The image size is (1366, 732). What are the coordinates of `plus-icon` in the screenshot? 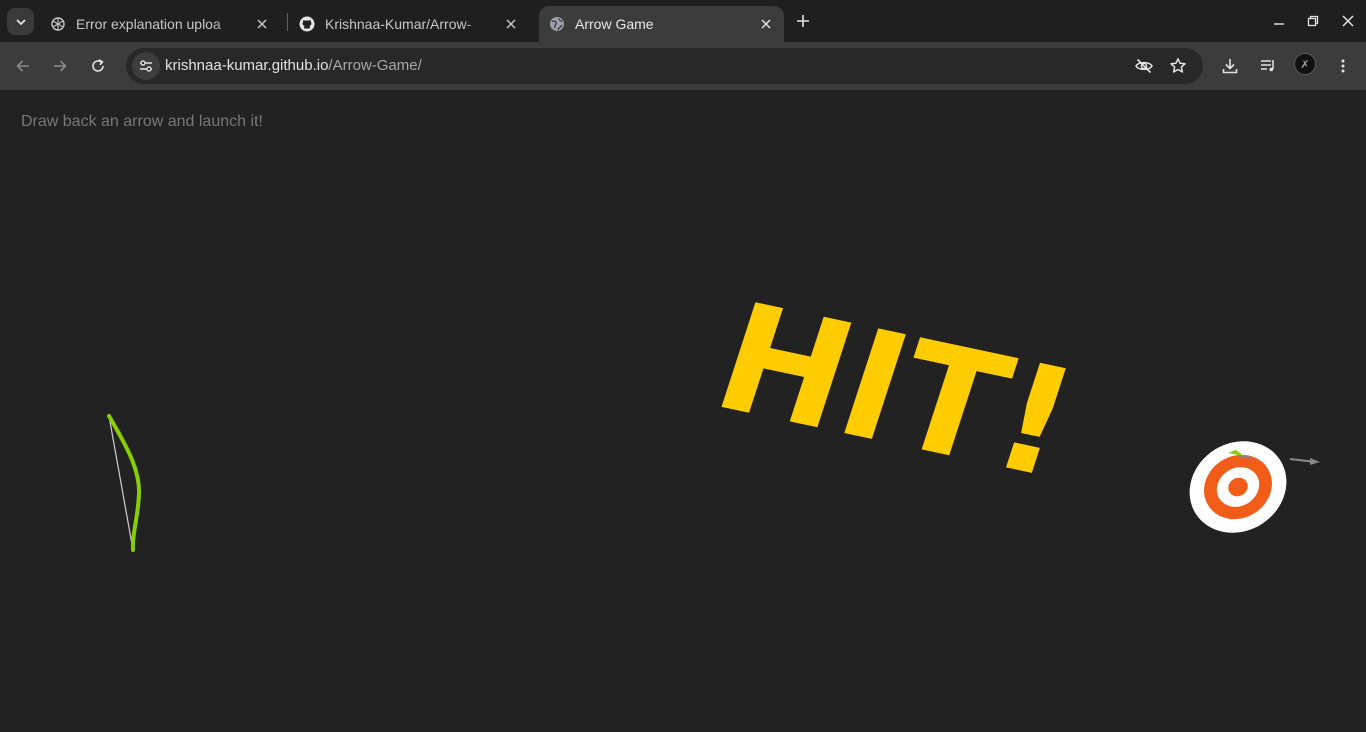 It's located at (803, 21).